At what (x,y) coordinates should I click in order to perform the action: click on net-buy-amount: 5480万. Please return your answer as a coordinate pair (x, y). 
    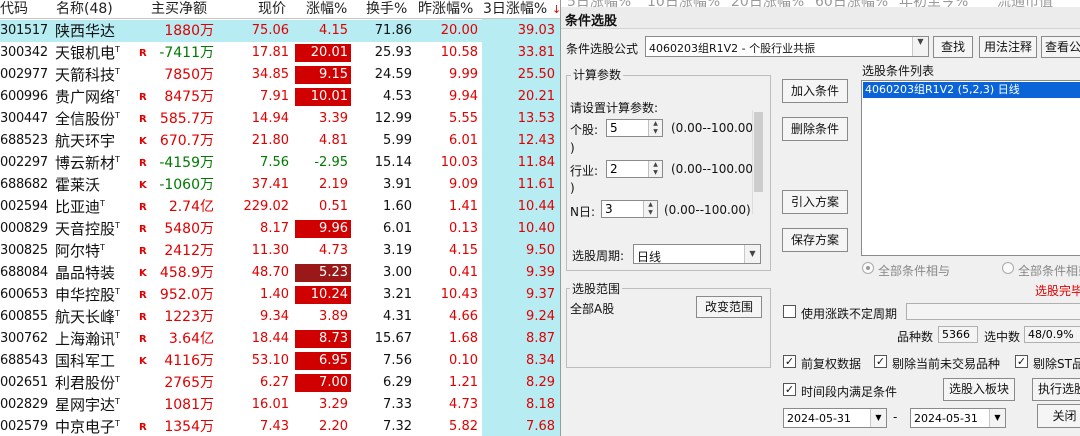
    Looking at the image, I should click on (189, 229).